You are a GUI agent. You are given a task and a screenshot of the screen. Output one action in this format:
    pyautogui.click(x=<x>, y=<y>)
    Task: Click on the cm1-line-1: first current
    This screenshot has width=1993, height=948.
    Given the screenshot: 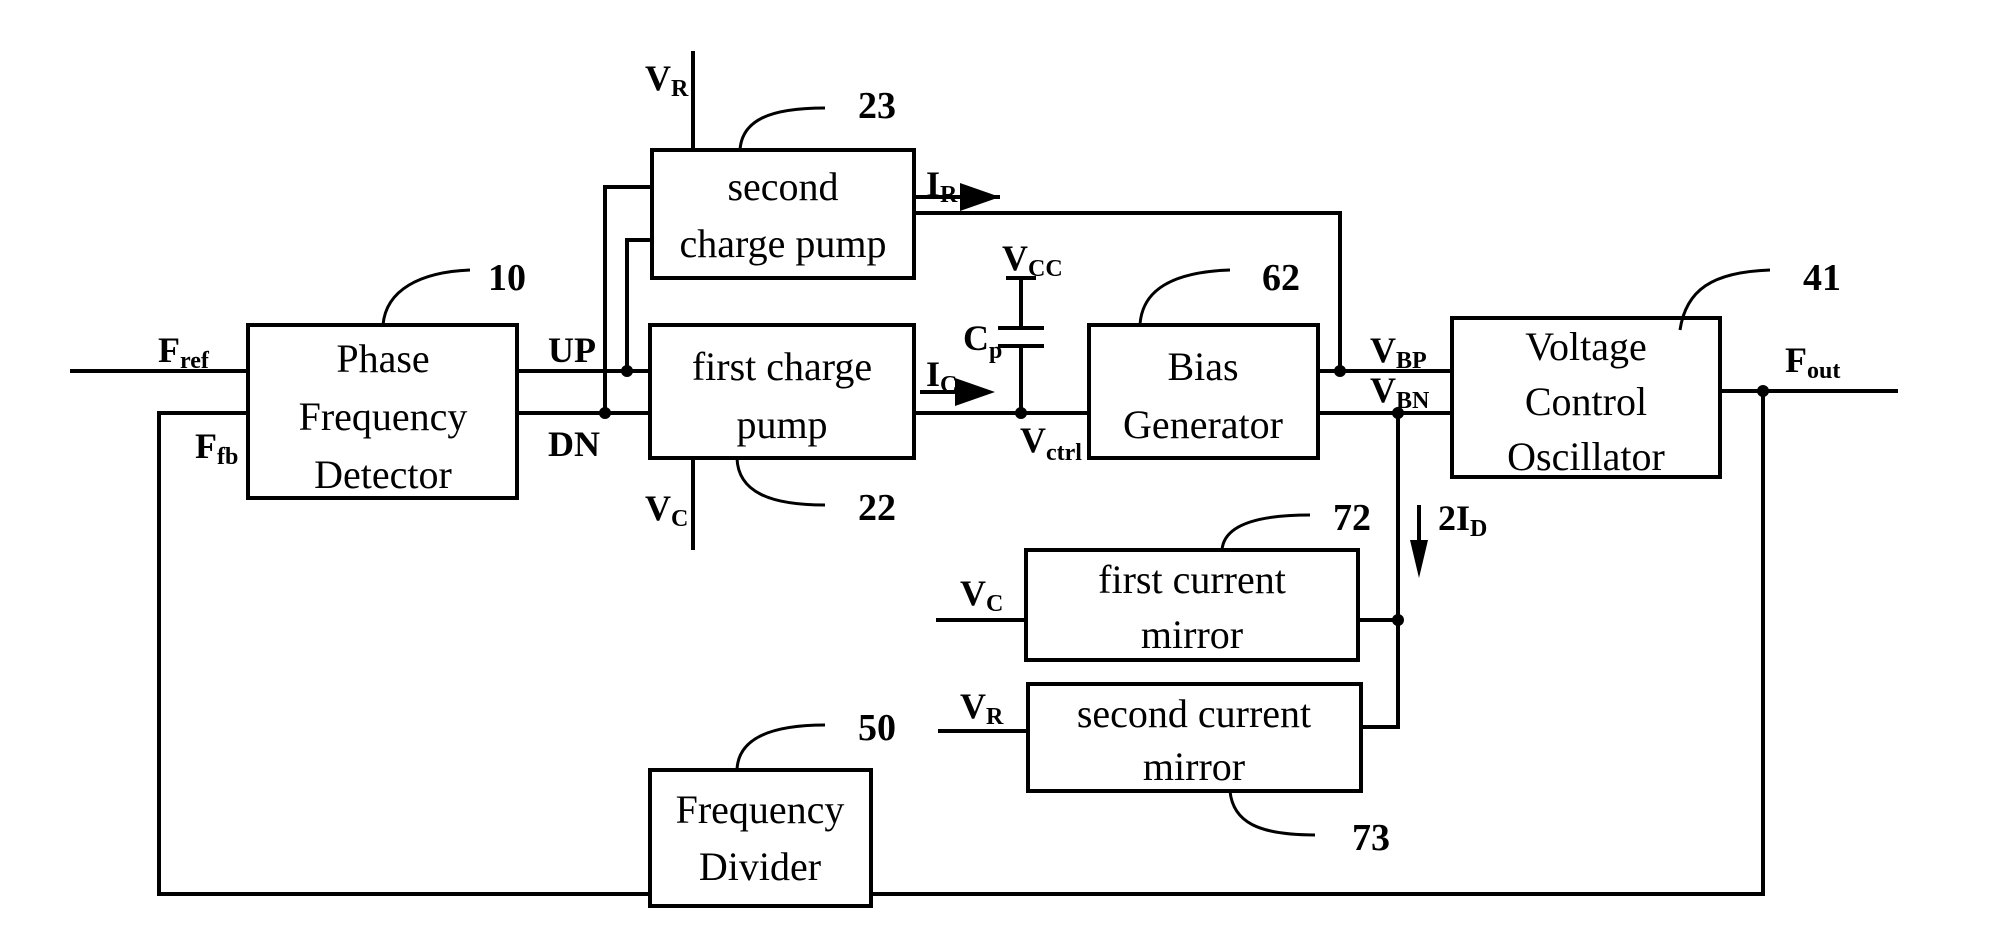 What is the action you would take?
    pyautogui.click(x=1192, y=579)
    